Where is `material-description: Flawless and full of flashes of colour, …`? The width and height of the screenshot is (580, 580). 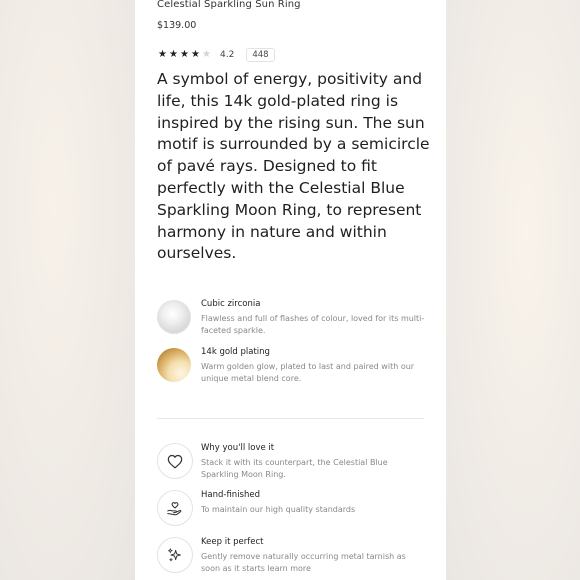
material-description: Flawless and full of flashes of colour, … is located at coordinates (313, 324).